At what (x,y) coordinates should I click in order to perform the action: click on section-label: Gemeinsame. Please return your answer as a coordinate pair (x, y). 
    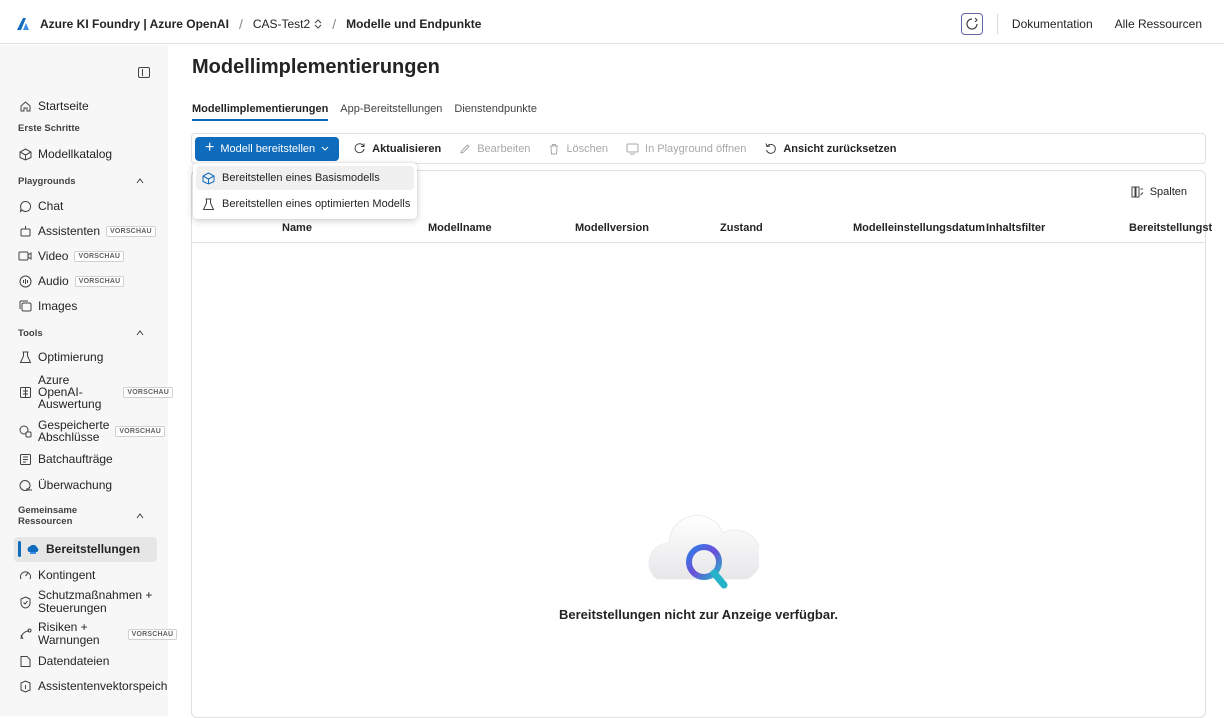
    Looking at the image, I should click on (48, 510).